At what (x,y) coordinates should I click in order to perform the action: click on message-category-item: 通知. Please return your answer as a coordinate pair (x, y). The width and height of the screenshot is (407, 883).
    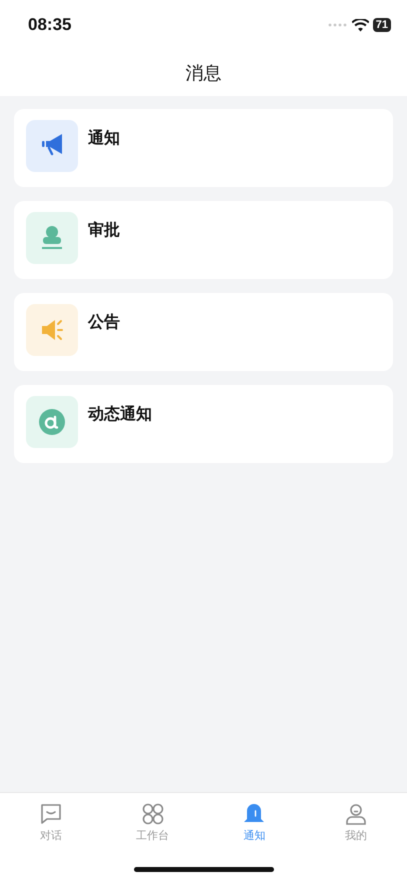
    Looking at the image, I should click on (203, 148).